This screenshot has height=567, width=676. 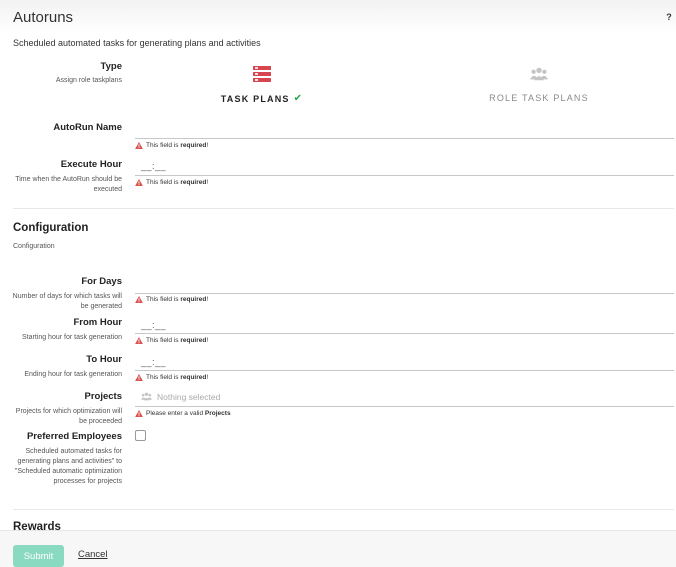 I want to click on to-hour-help: Ending hour for task generation, so click(x=73, y=374).